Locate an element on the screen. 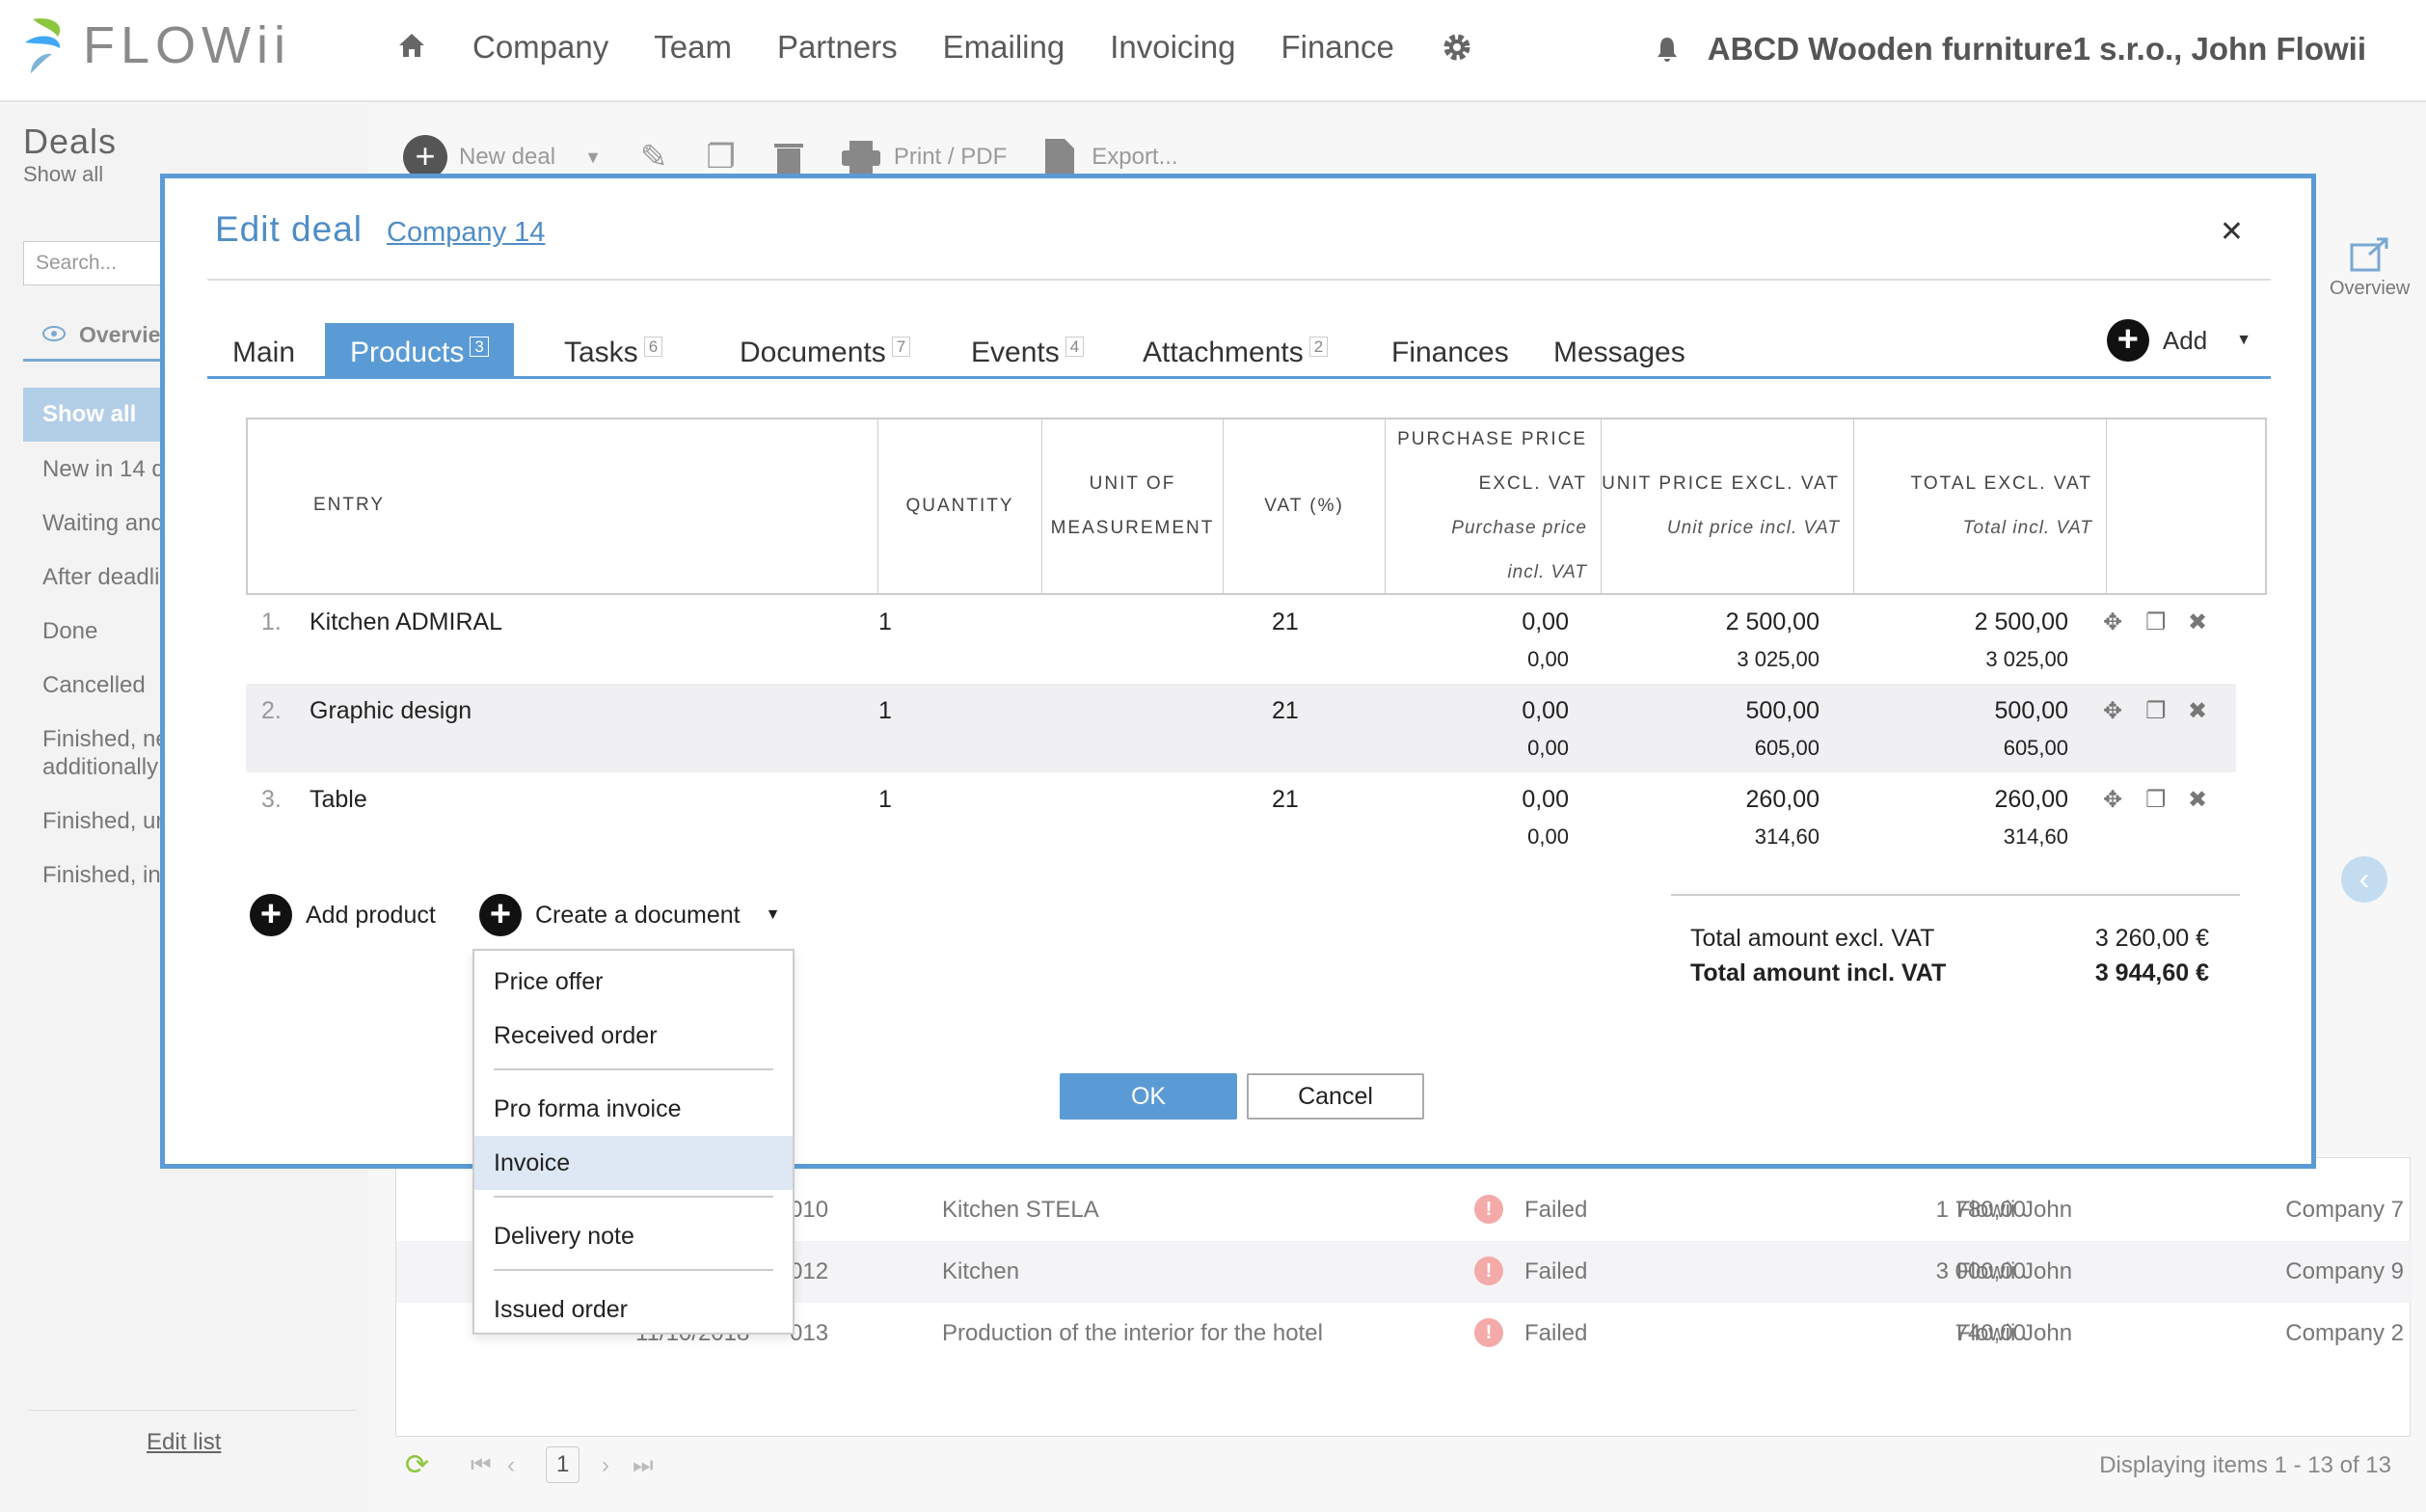 The image size is (2426, 1512). deal-owner: Flowii John is located at coordinates (2014, 1333).